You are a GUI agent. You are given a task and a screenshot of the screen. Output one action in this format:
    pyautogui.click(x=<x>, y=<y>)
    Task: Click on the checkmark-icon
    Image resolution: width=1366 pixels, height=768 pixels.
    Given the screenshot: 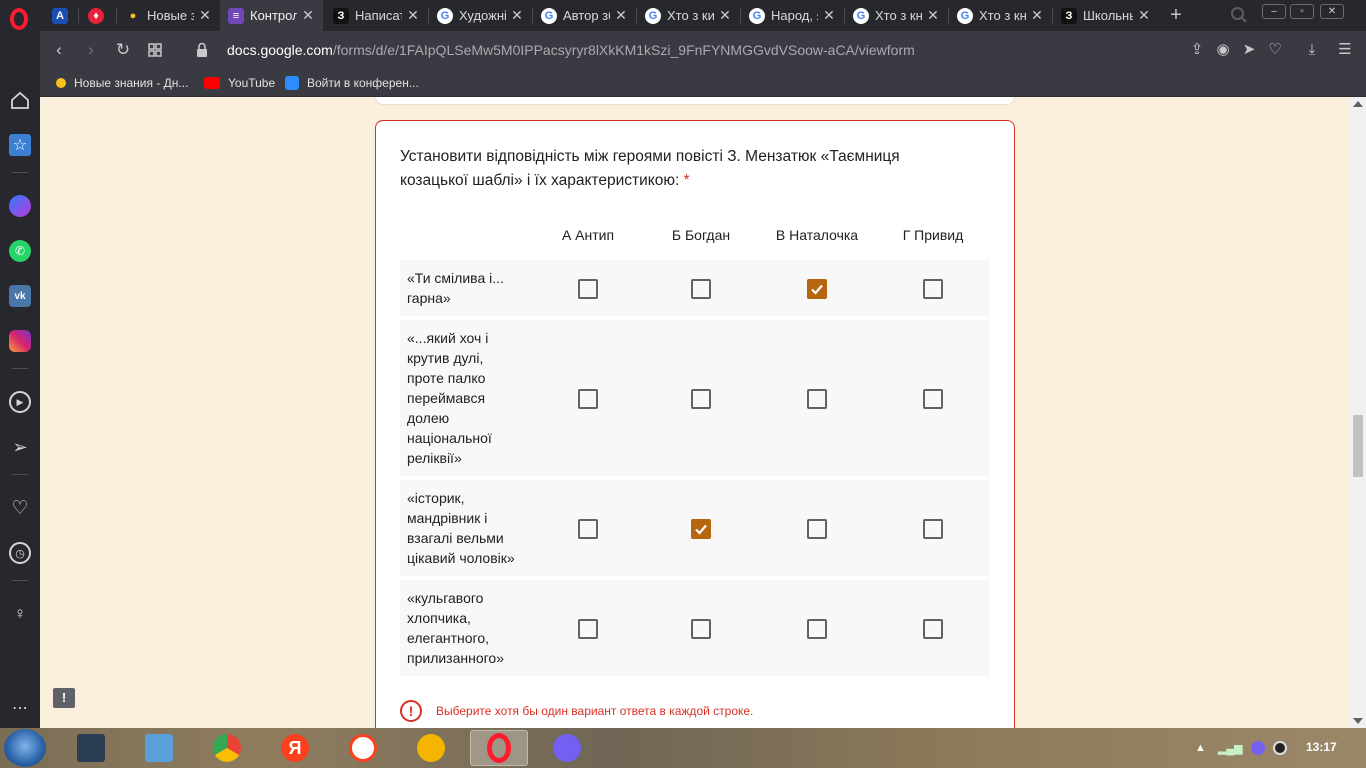 What is the action you would take?
    pyautogui.click(x=817, y=289)
    